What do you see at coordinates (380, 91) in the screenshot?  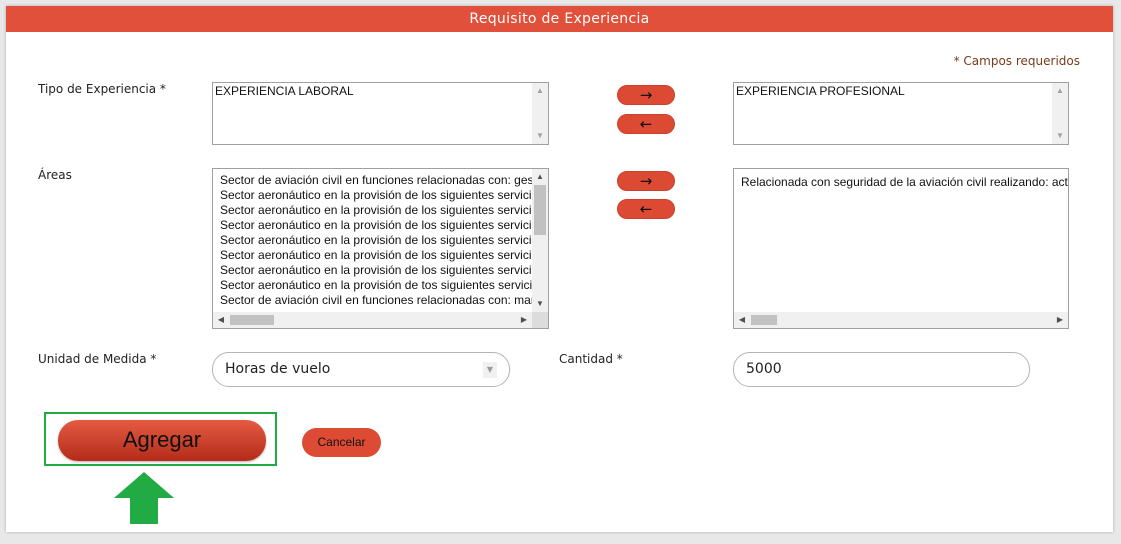 I see `list-option: EXPERIENCIA LABORAL` at bounding box center [380, 91].